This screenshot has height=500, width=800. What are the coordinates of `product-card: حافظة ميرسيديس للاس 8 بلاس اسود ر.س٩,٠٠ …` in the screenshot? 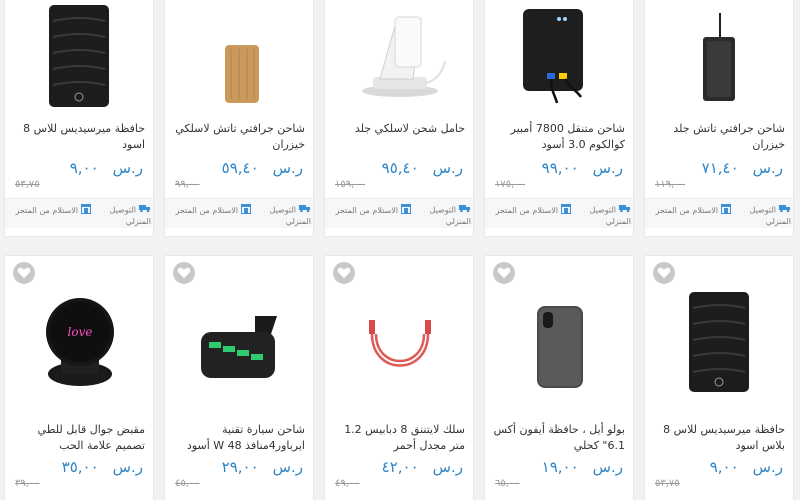 It's located at (719, 377).